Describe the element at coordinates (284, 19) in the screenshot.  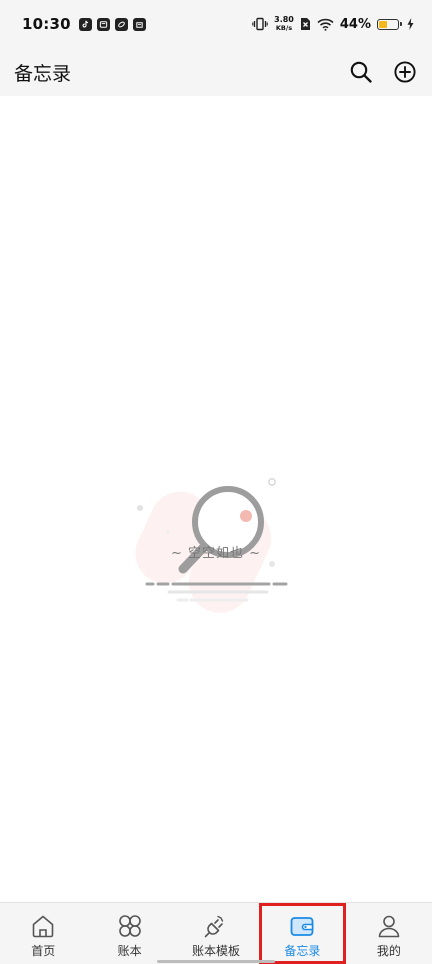
I see `net-speed-value: 3.80` at that location.